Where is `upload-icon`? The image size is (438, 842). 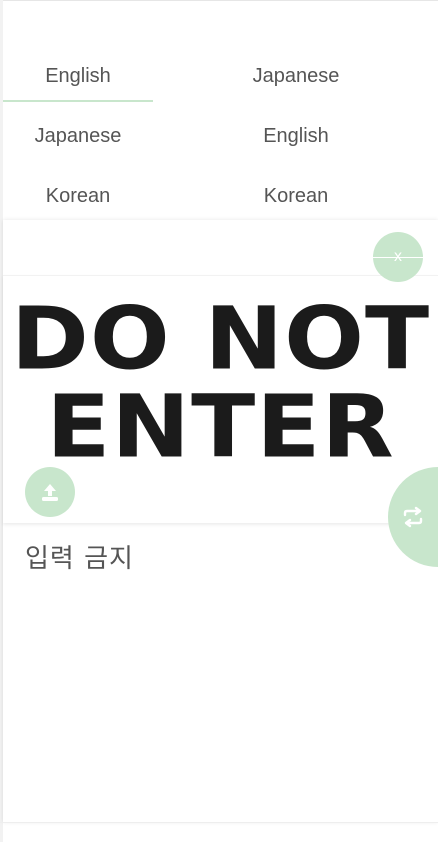 upload-icon is located at coordinates (50, 492).